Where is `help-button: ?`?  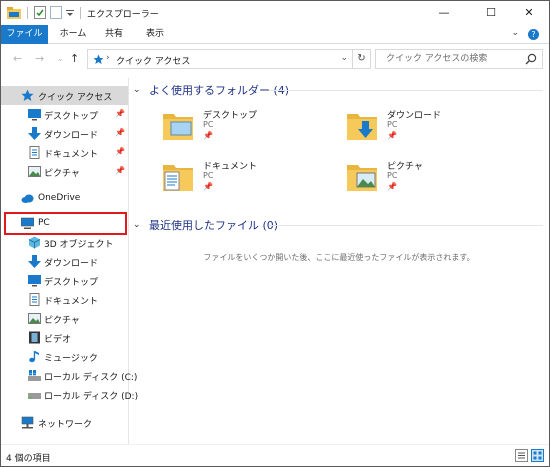
help-button: ? is located at coordinates (533, 34).